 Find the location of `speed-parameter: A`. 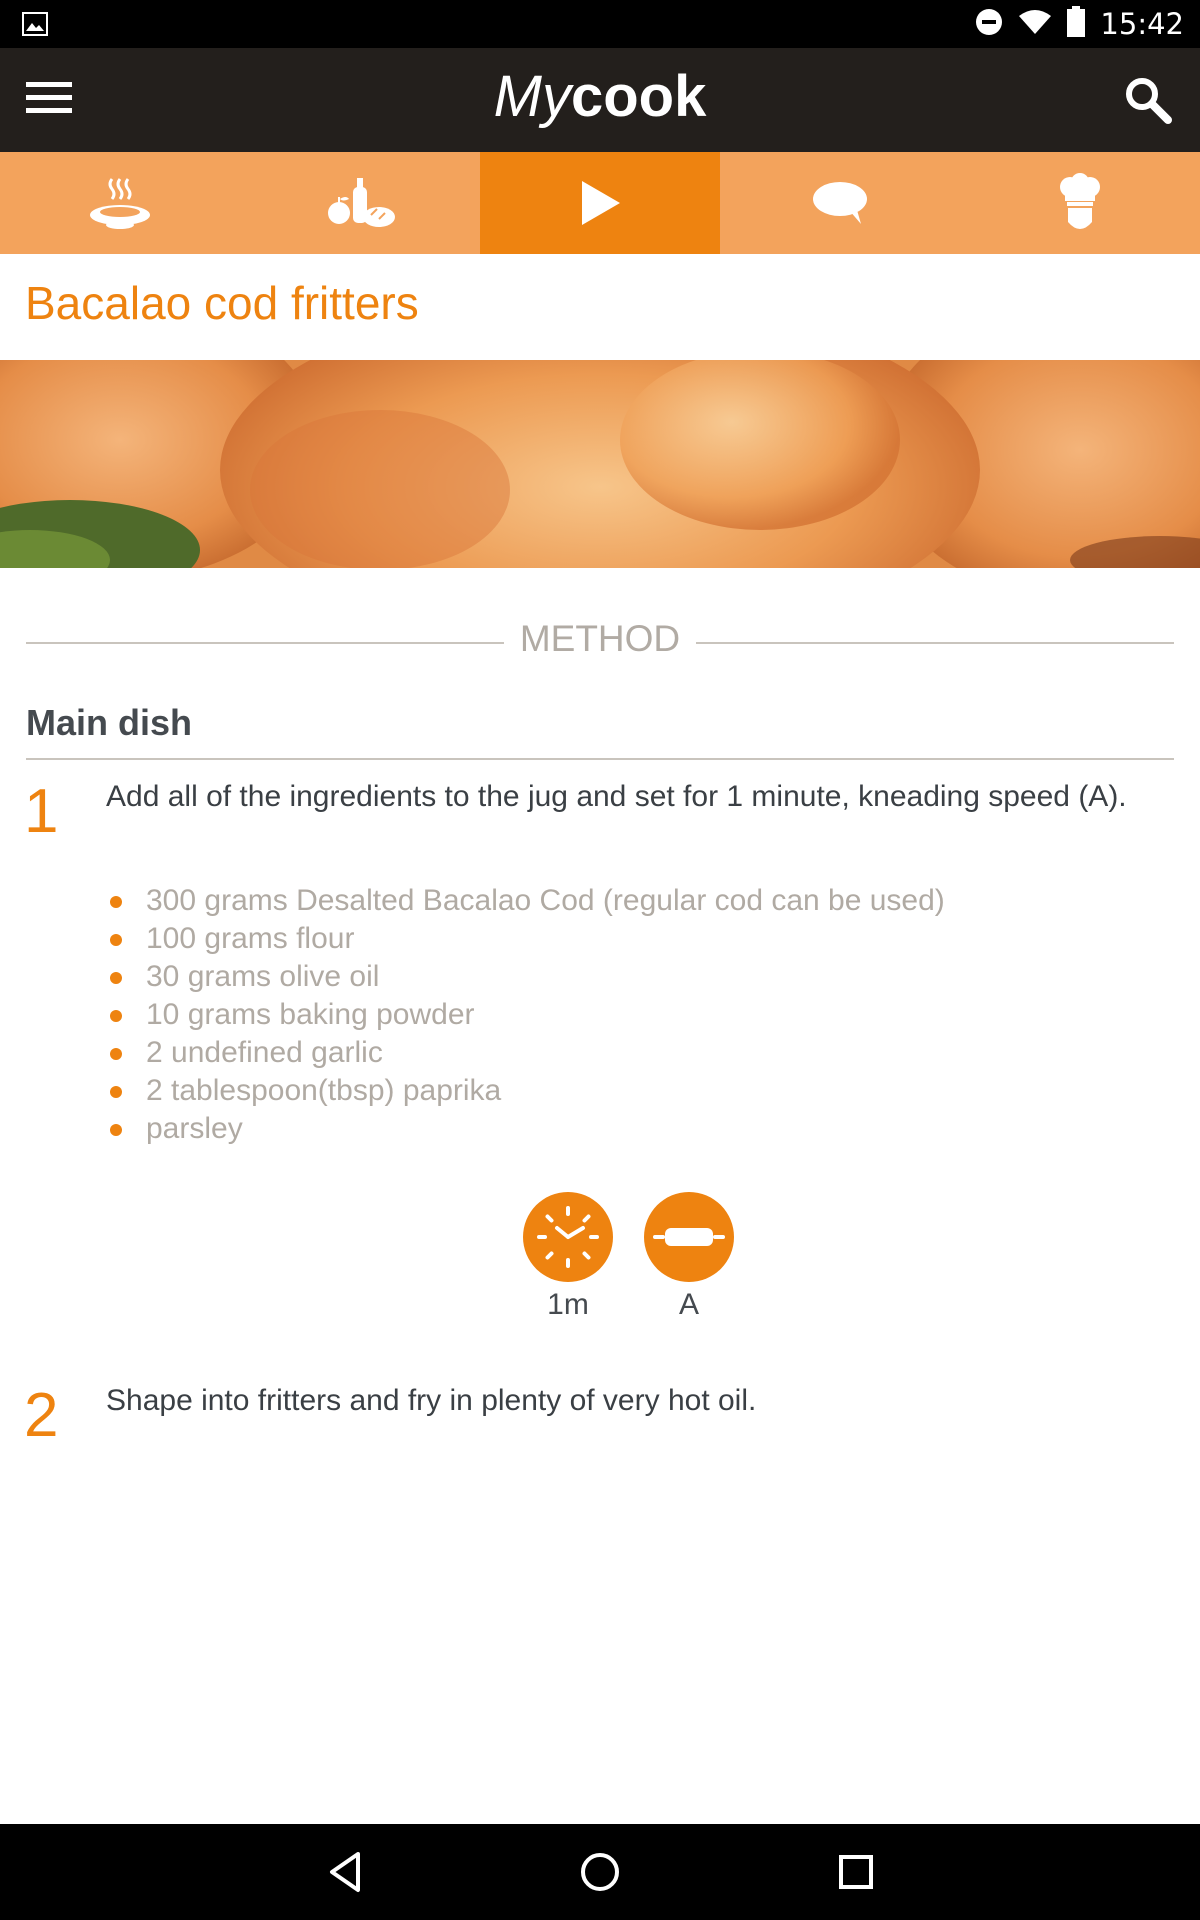

speed-parameter: A is located at coordinates (689, 1257).